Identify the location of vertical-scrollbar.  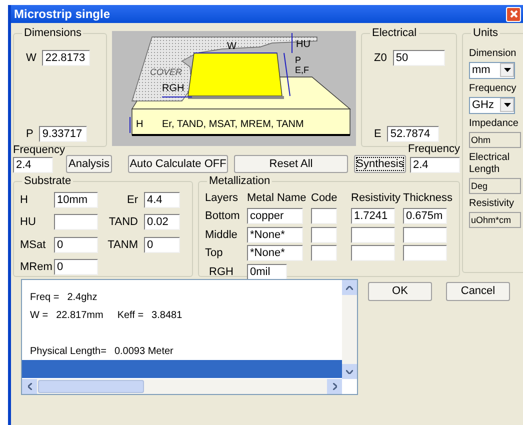
(349, 329).